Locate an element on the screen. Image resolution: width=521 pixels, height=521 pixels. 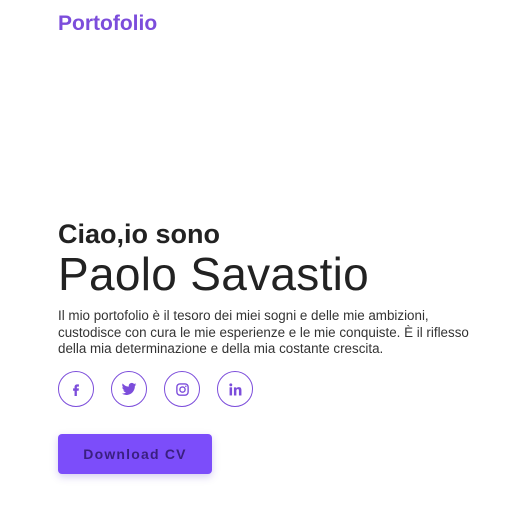
instagram-link is located at coordinates (182, 389).